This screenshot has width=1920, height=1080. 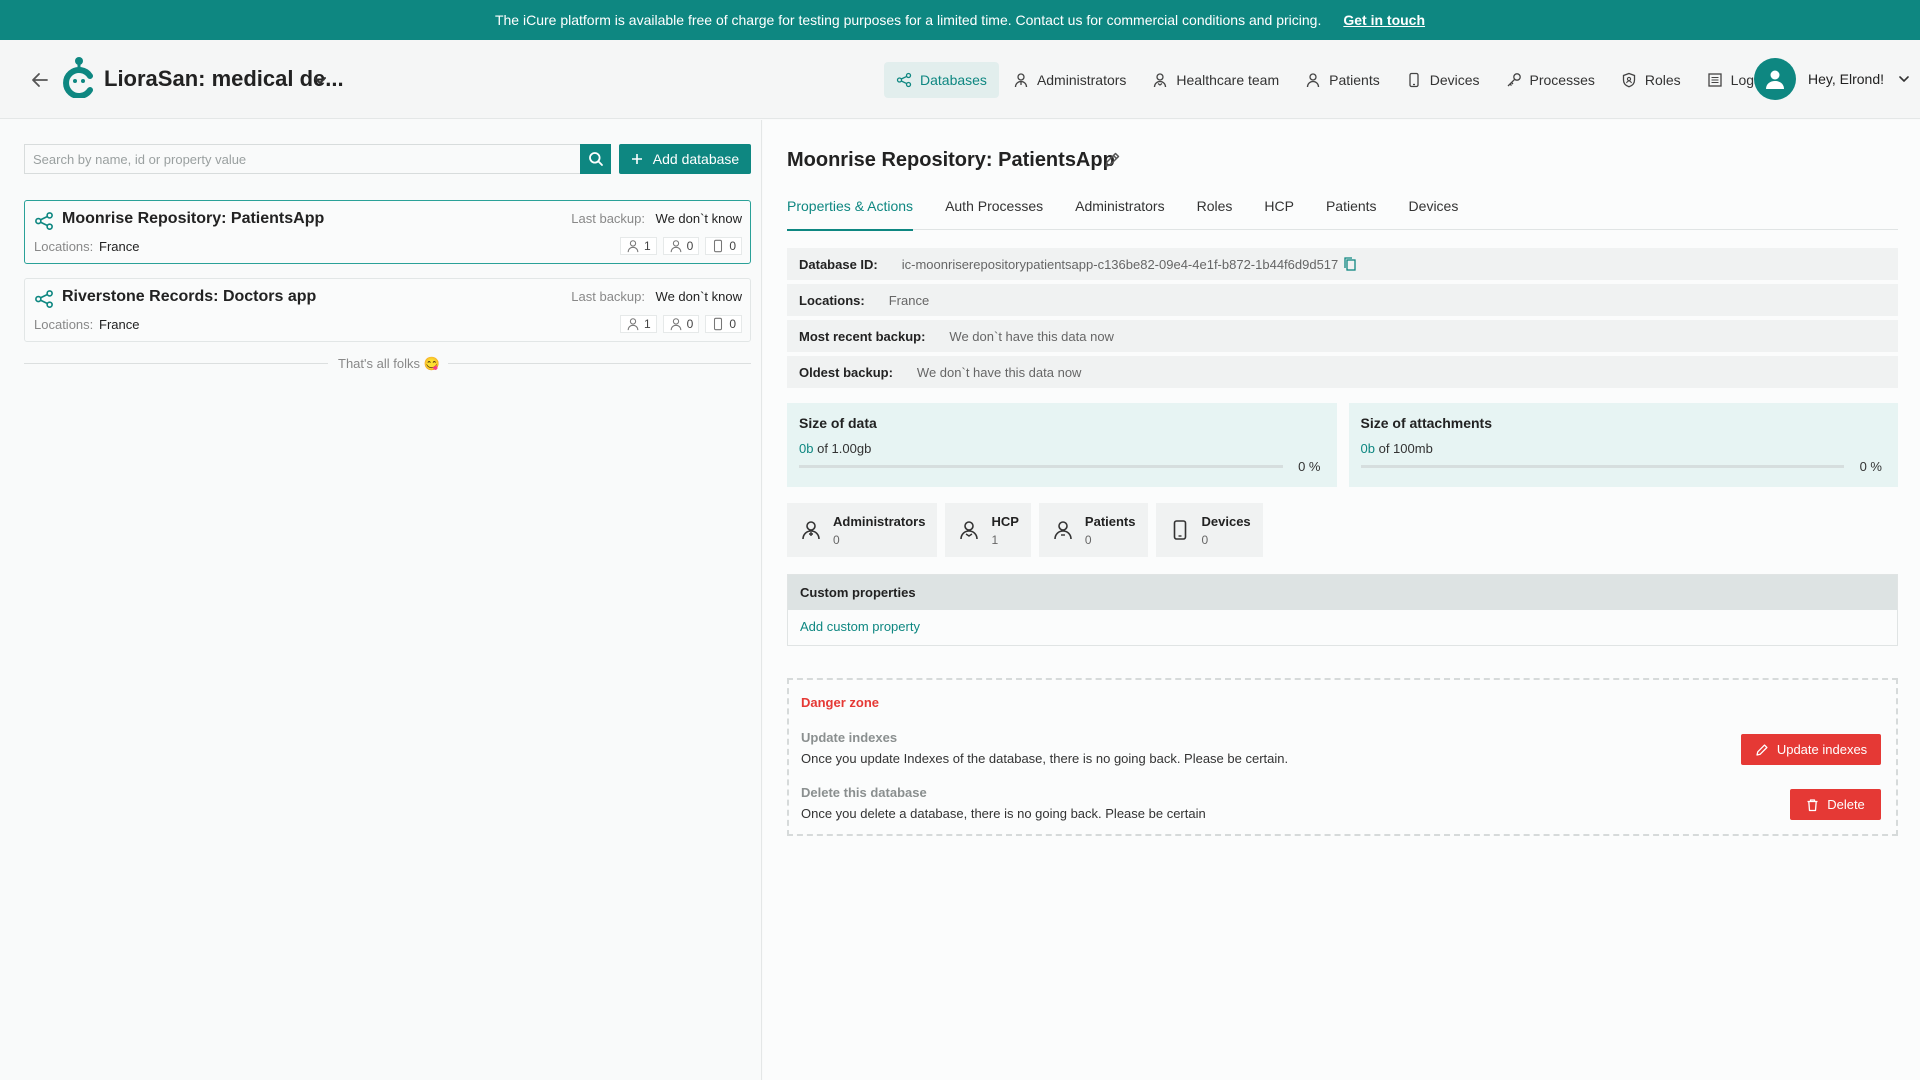 I want to click on hcp-count: 1, so click(x=638, y=324).